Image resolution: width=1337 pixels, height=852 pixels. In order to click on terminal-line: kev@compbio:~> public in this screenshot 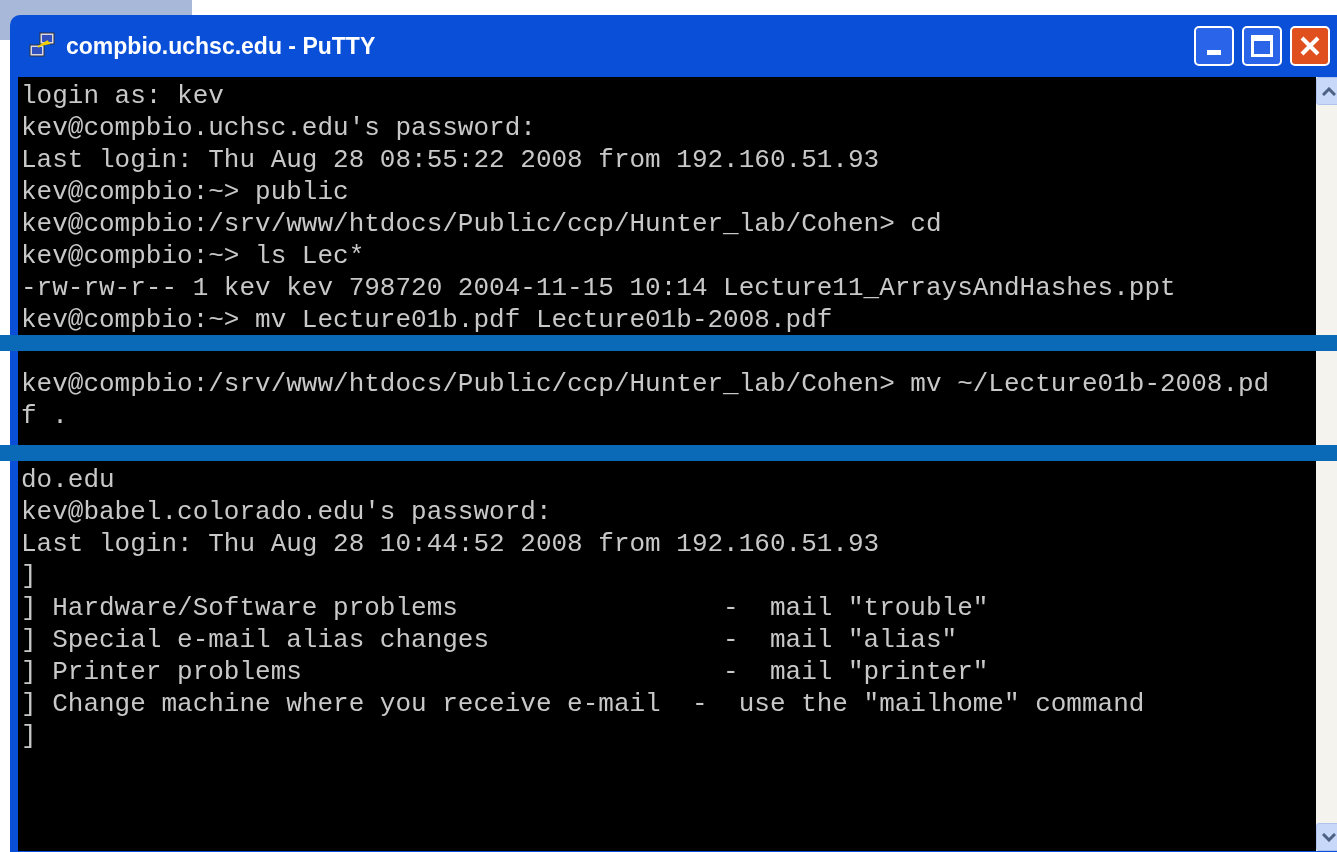, I will do `click(185, 192)`.